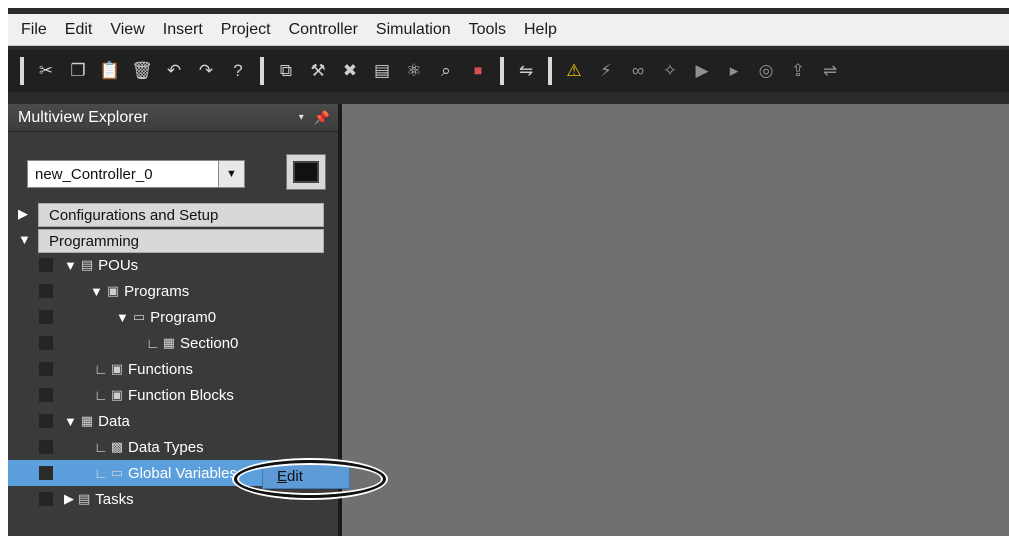 Image resolution: width=1009 pixels, height=536 pixels. Describe the element at coordinates (702, 71) in the screenshot. I see `step-icon: ▶` at that location.